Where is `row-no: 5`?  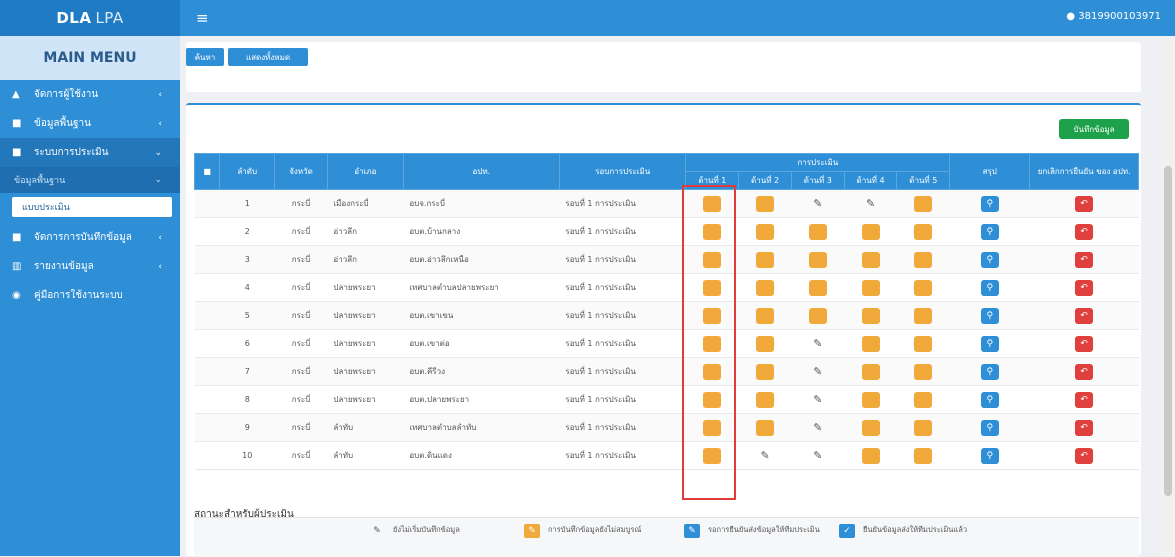
row-no: 5 is located at coordinates (247, 315).